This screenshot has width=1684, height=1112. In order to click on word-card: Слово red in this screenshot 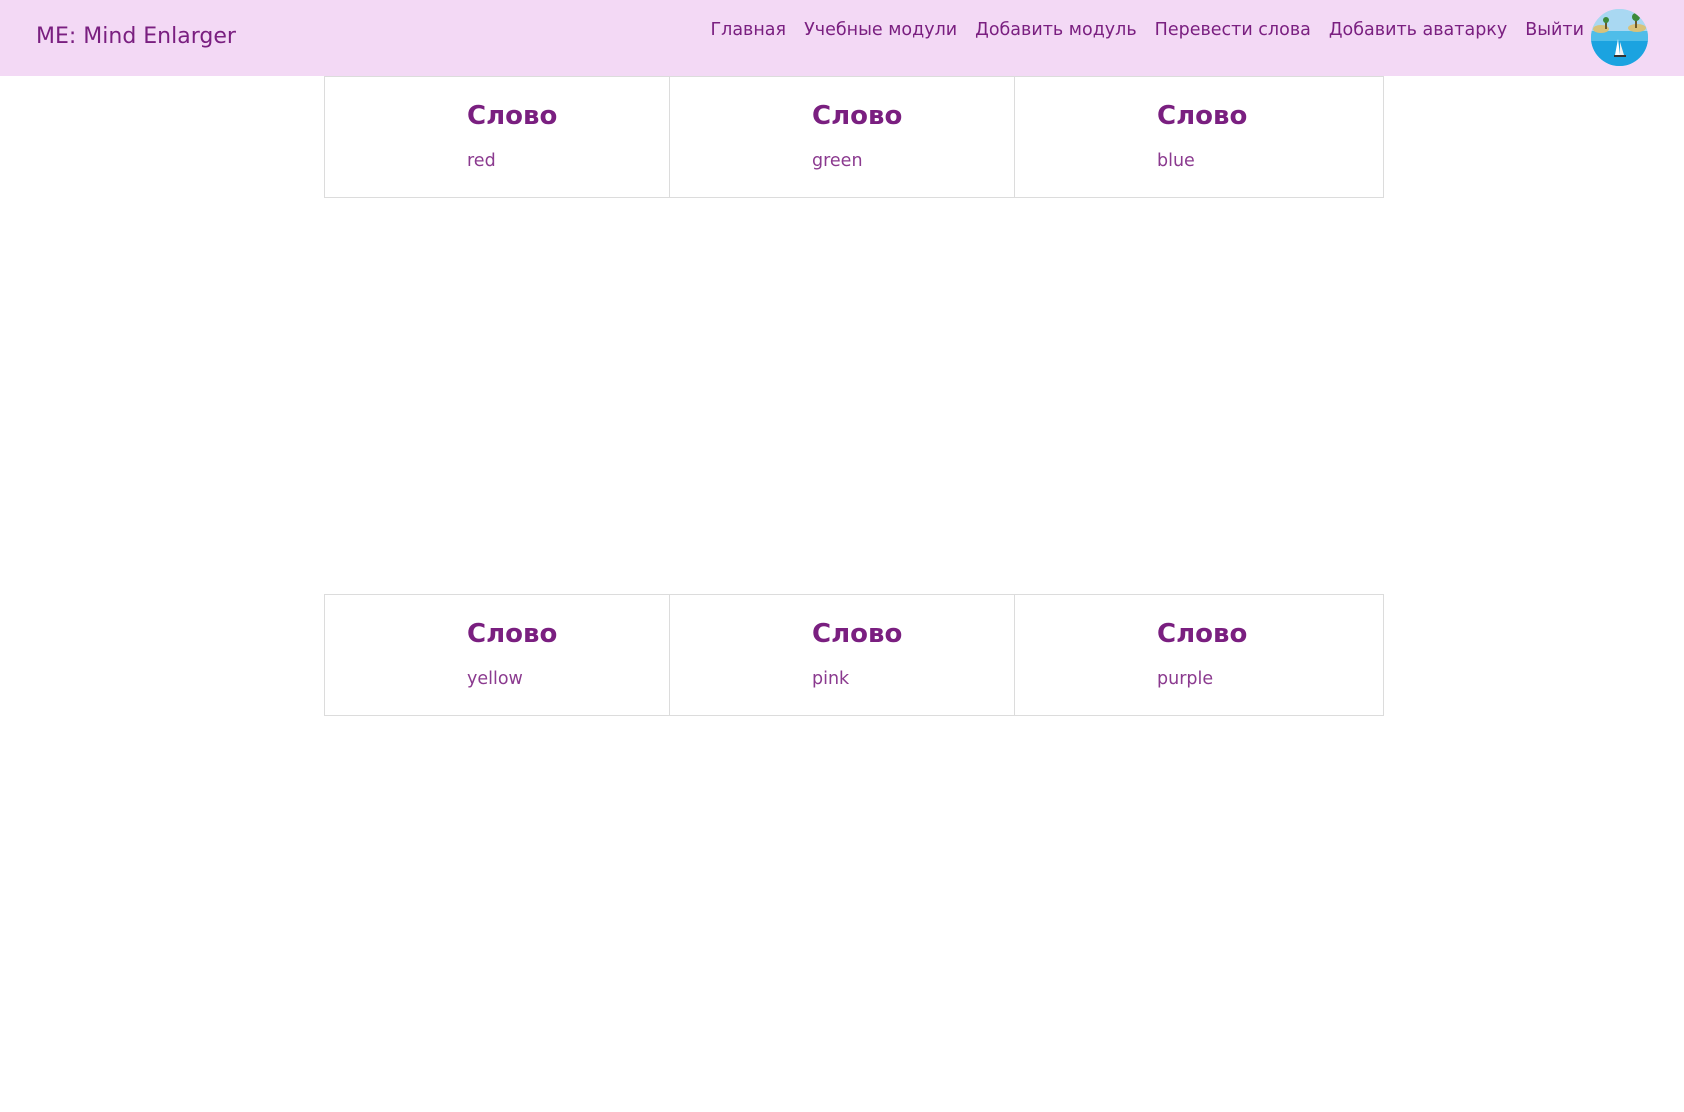, I will do `click(497, 137)`.